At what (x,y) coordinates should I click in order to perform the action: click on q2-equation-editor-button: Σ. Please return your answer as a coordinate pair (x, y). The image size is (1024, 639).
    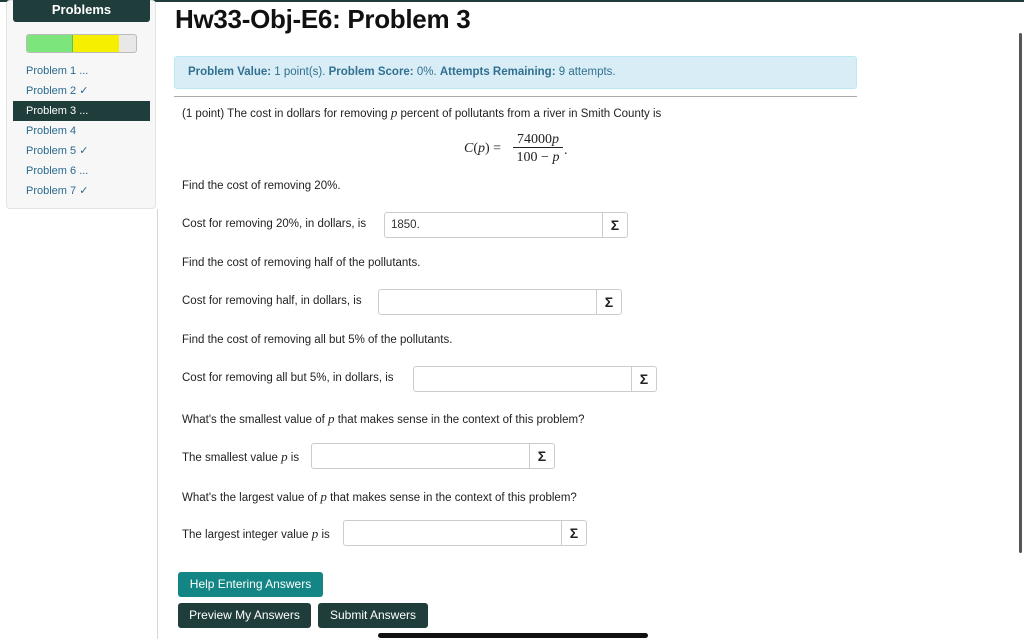
    Looking at the image, I should click on (609, 302).